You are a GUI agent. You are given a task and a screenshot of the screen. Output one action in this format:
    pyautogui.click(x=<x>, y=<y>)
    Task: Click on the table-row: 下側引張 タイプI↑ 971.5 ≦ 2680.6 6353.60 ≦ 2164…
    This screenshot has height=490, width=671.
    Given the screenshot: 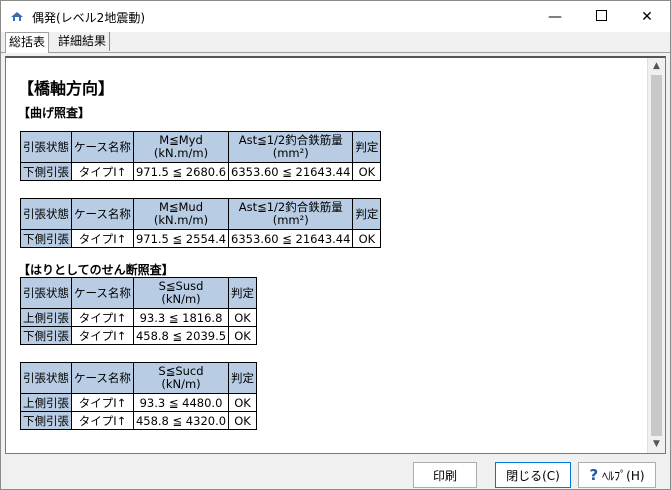 What is the action you would take?
    pyautogui.click(x=201, y=171)
    